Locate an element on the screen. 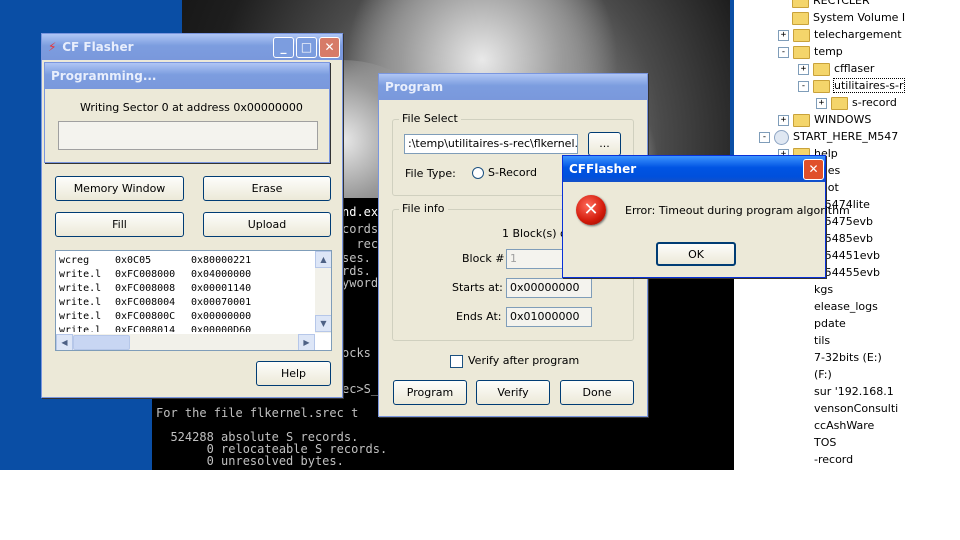 The width and height of the screenshot is (960, 540). tree-item-label: elease_logs is located at coordinates (846, 306).